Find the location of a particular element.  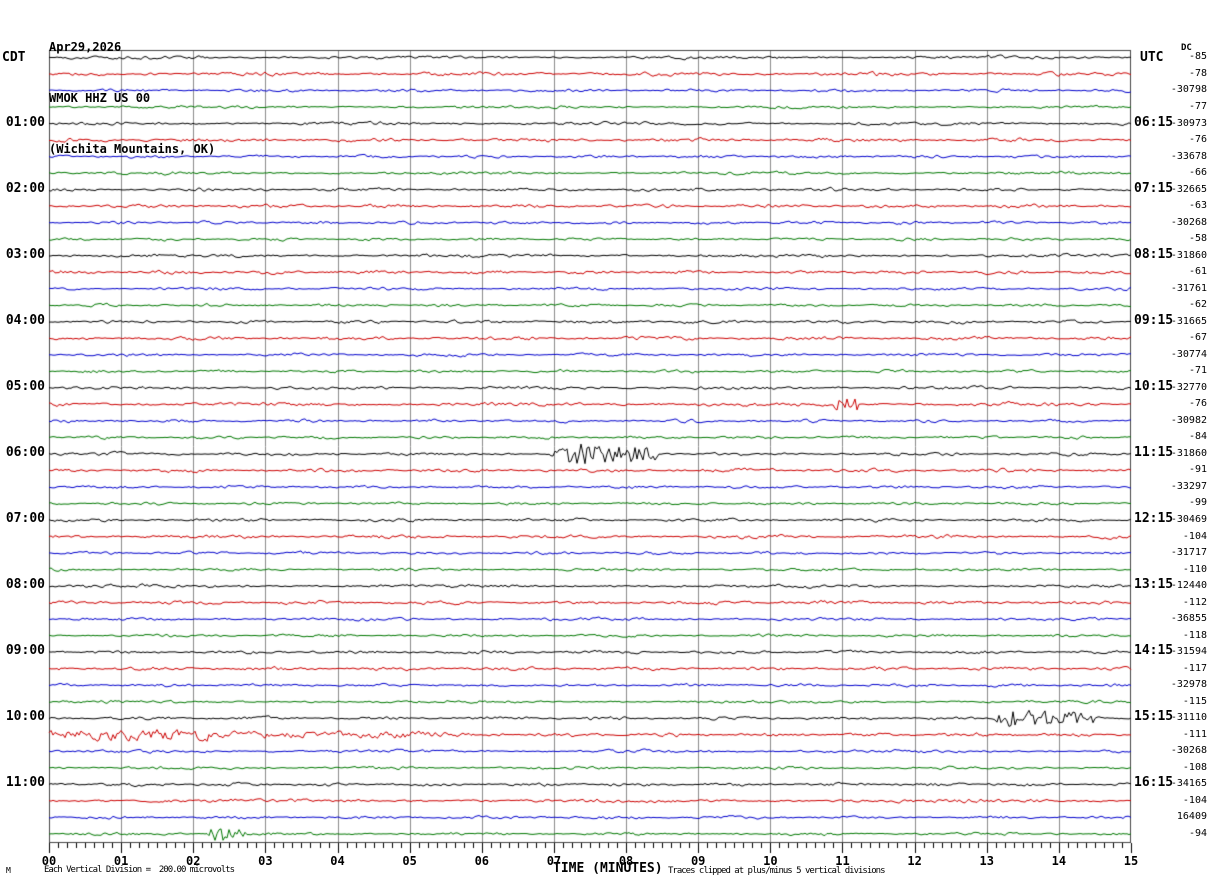

x-tick-label: 13 is located at coordinates (986, 861).